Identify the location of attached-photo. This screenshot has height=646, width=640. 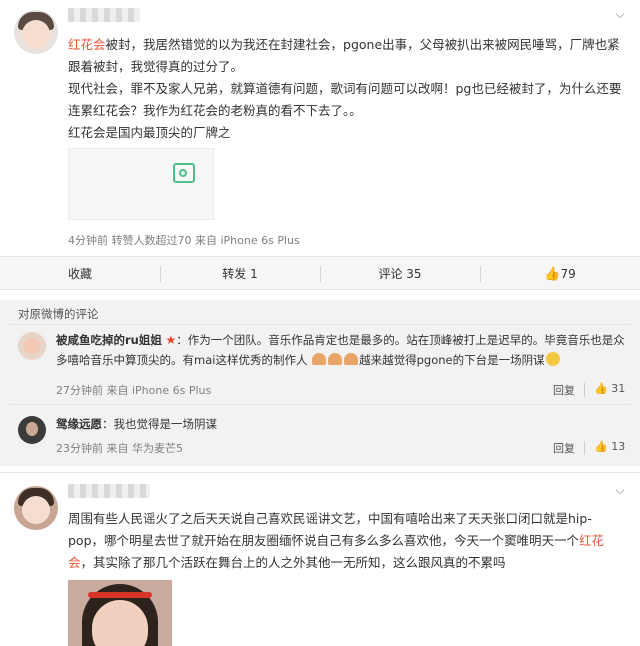
(120, 613).